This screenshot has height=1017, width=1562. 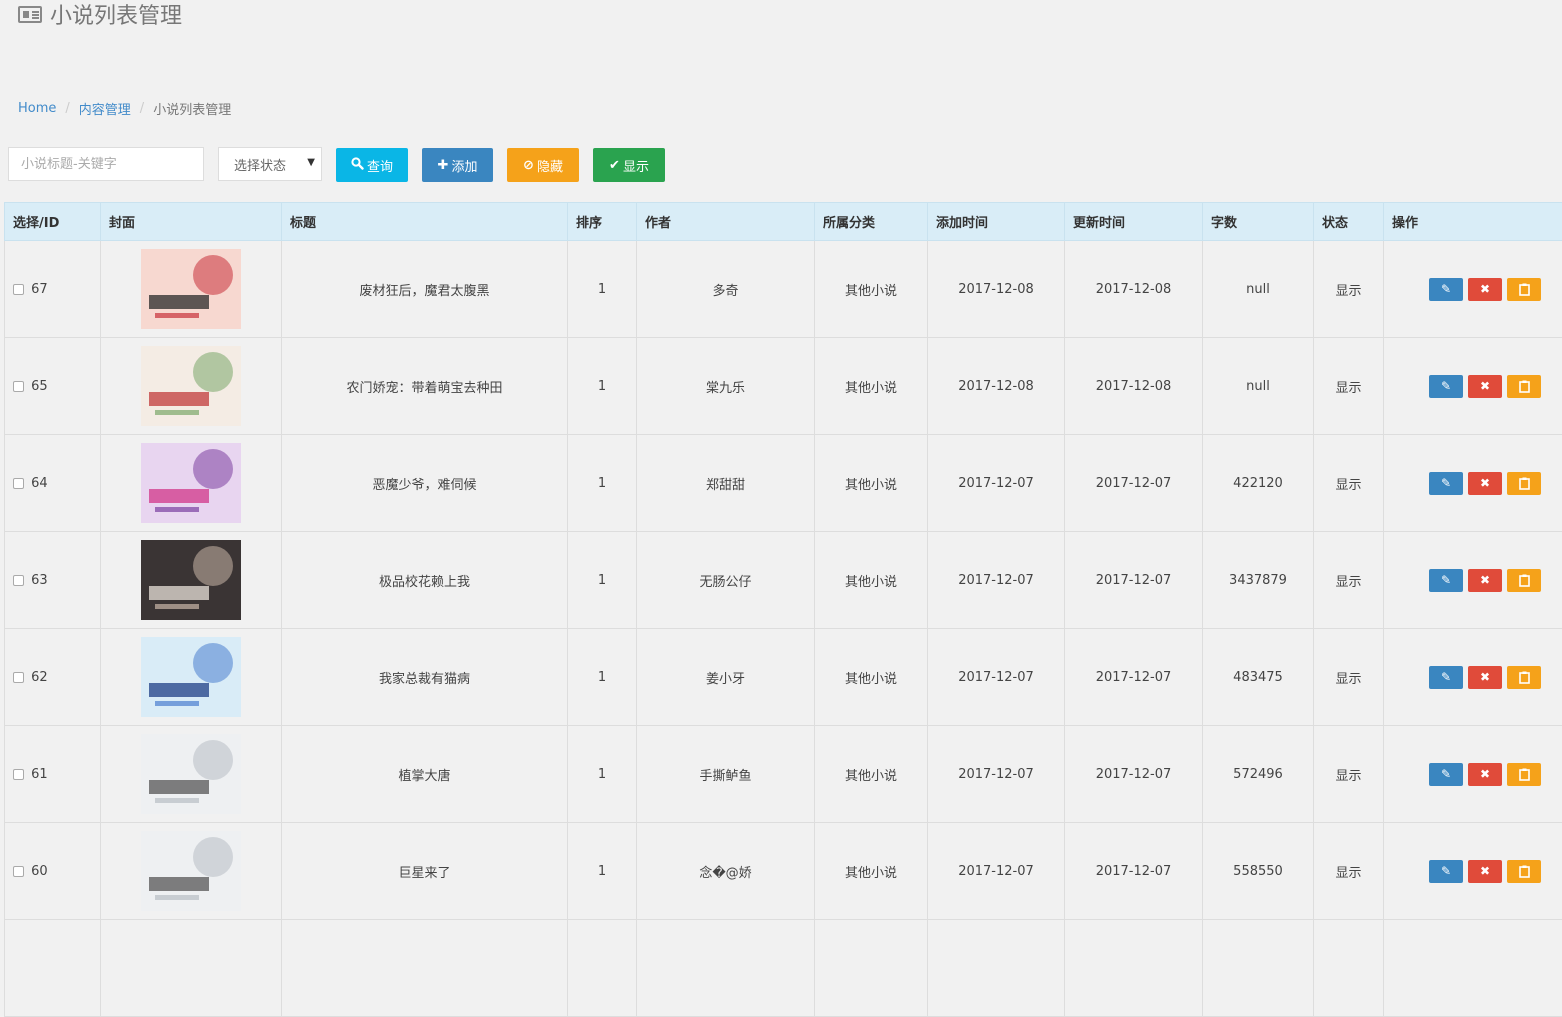 What do you see at coordinates (614, 165) in the screenshot?
I see `check-icon: ✔` at bounding box center [614, 165].